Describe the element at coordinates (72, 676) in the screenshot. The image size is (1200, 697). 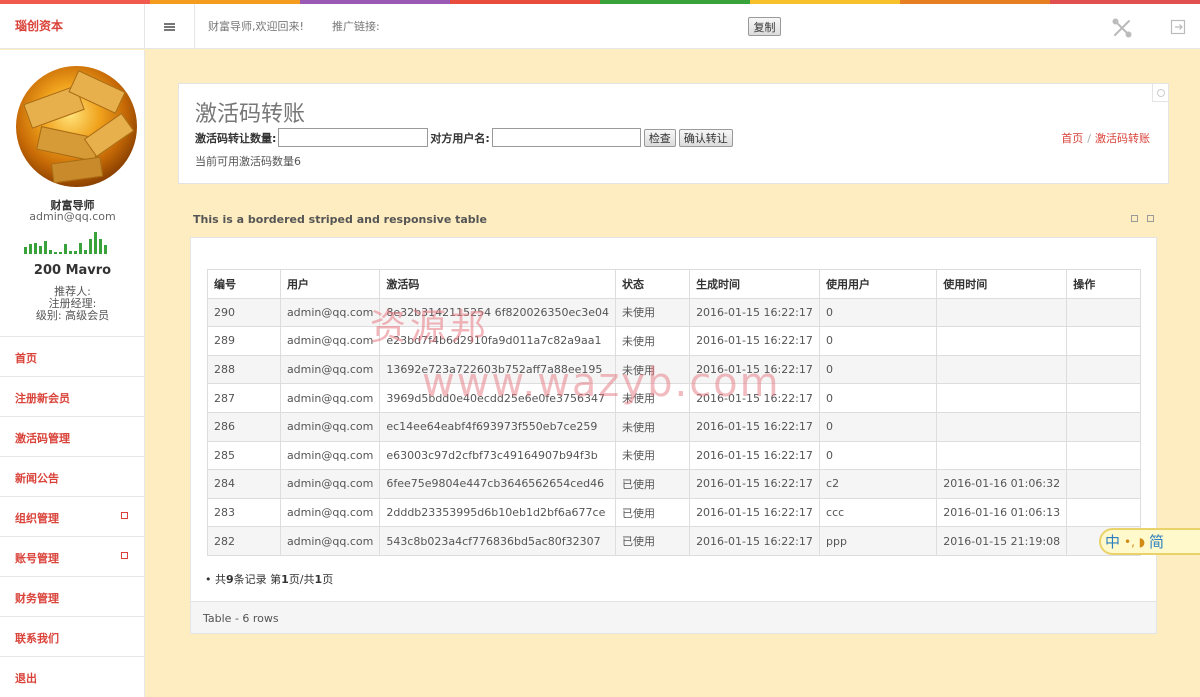
I see `sidebar-item-logout: 退出` at that location.